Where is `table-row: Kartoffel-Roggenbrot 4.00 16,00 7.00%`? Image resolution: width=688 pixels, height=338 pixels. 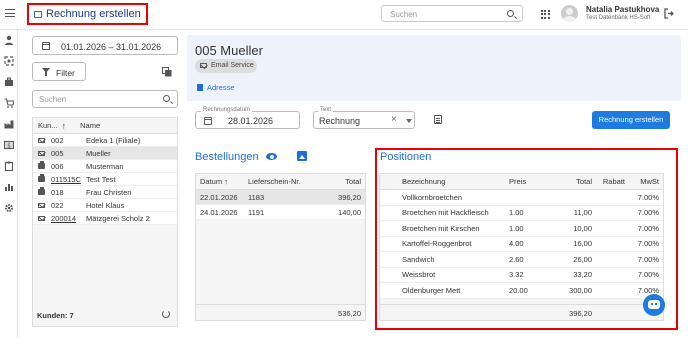
table-row: Kartoffel-Roggenbrot 4.00 16,00 7.00% is located at coordinates (521, 244).